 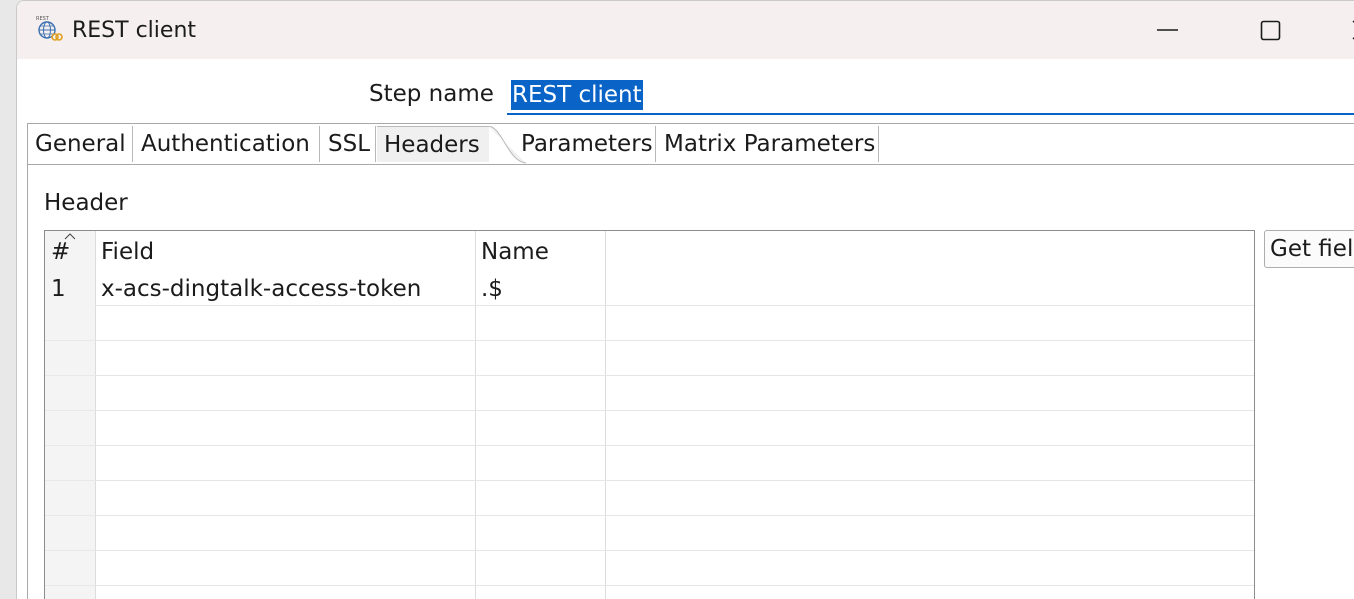 I want to click on get-fields-button: Get fields, so click(x=1309, y=249).